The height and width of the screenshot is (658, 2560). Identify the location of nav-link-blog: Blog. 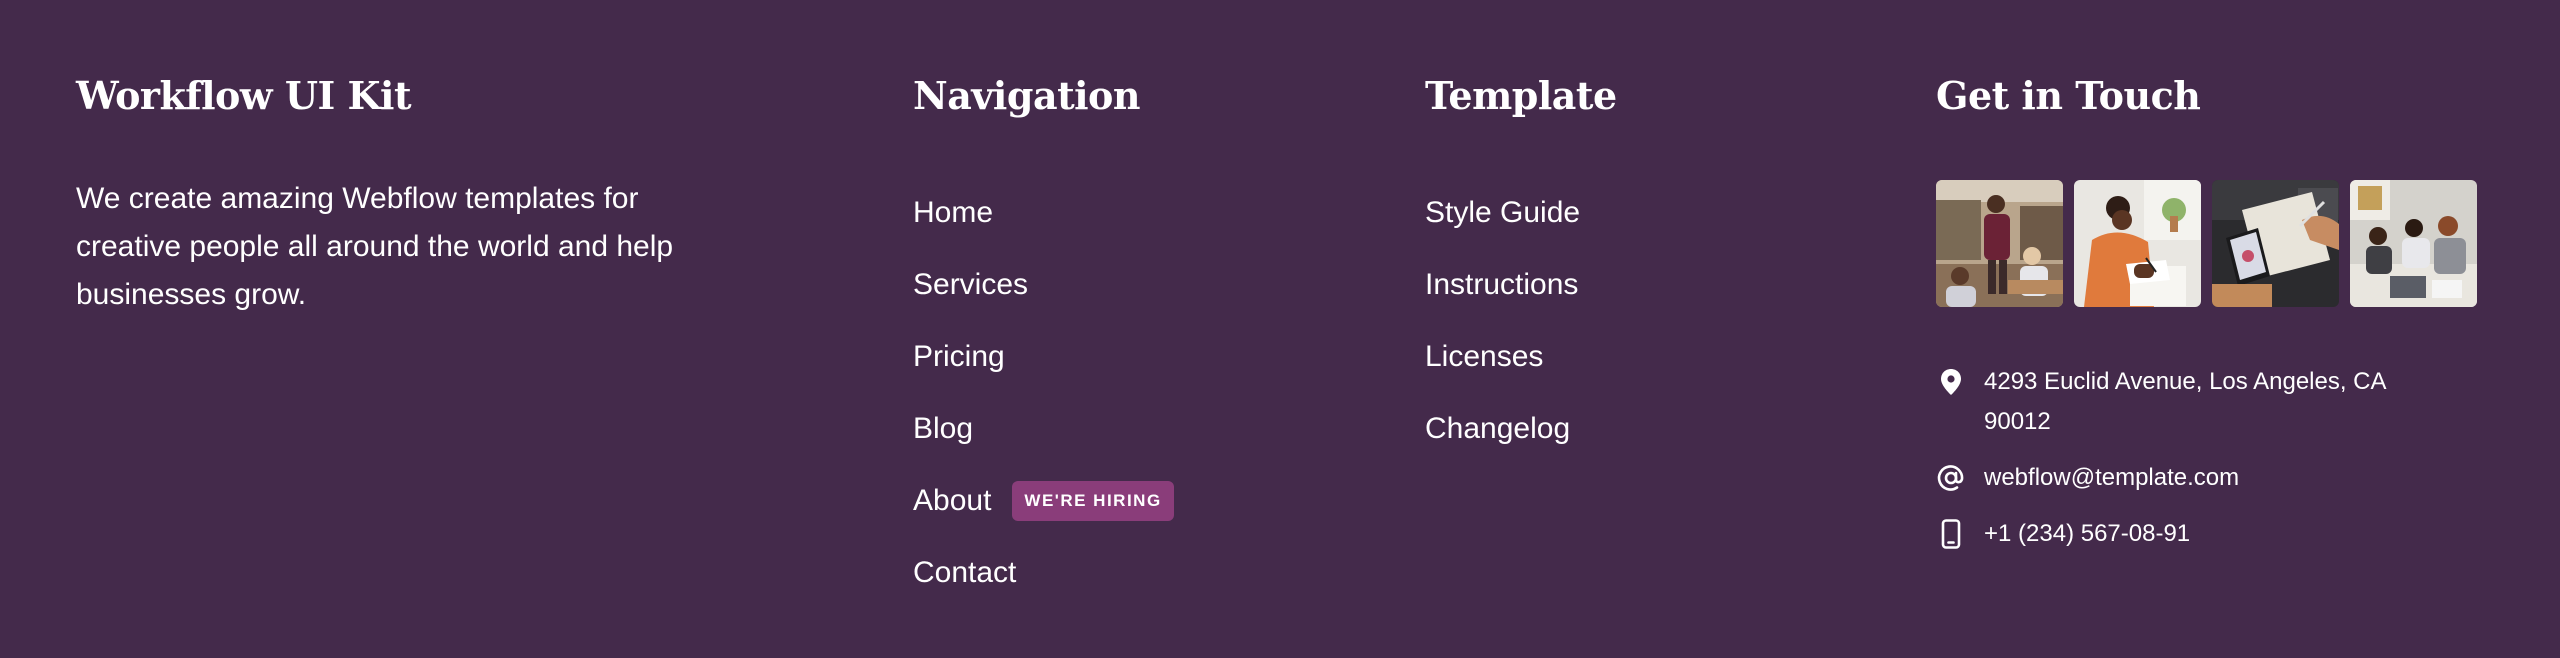
(943, 429).